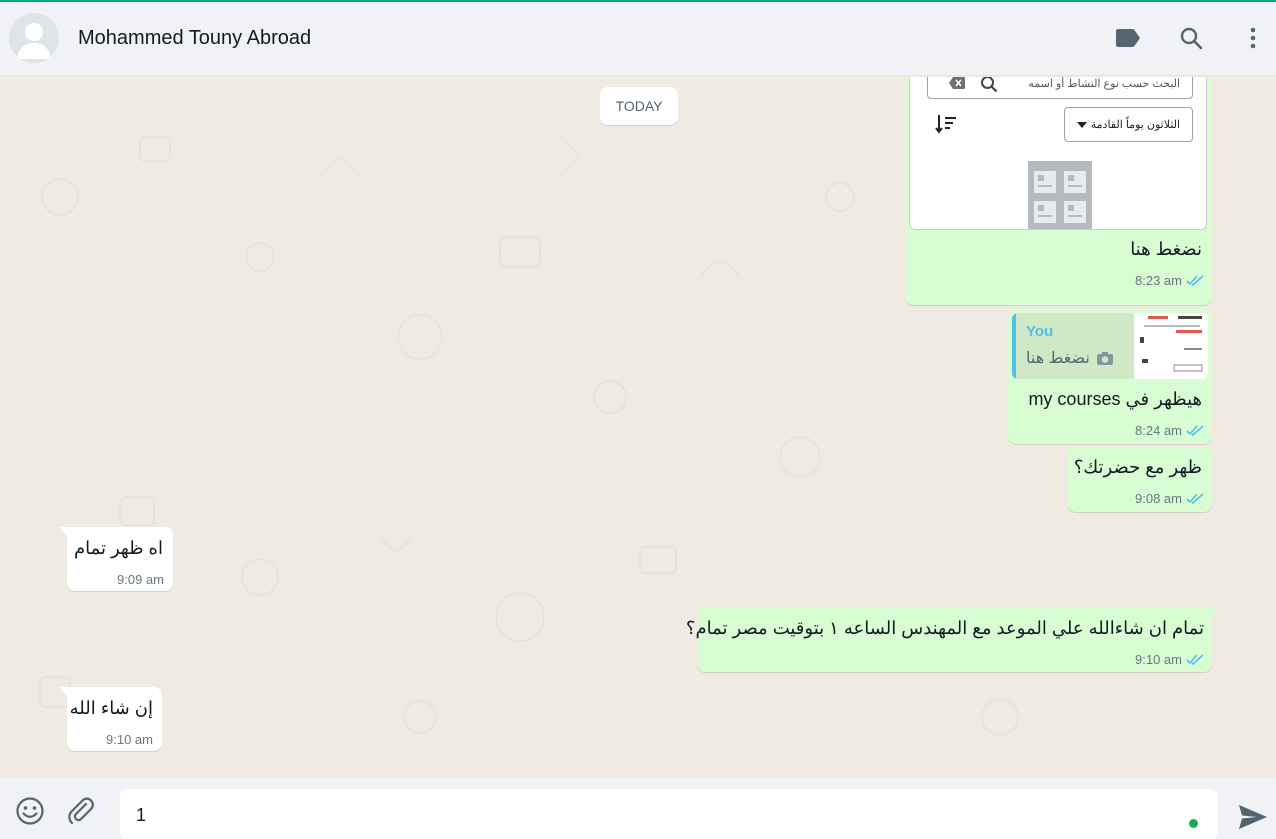 The width and height of the screenshot is (1276, 839). What do you see at coordinates (118, 548) in the screenshot?
I see `message-text: اه ظهر تمام` at bounding box center [118, 548].